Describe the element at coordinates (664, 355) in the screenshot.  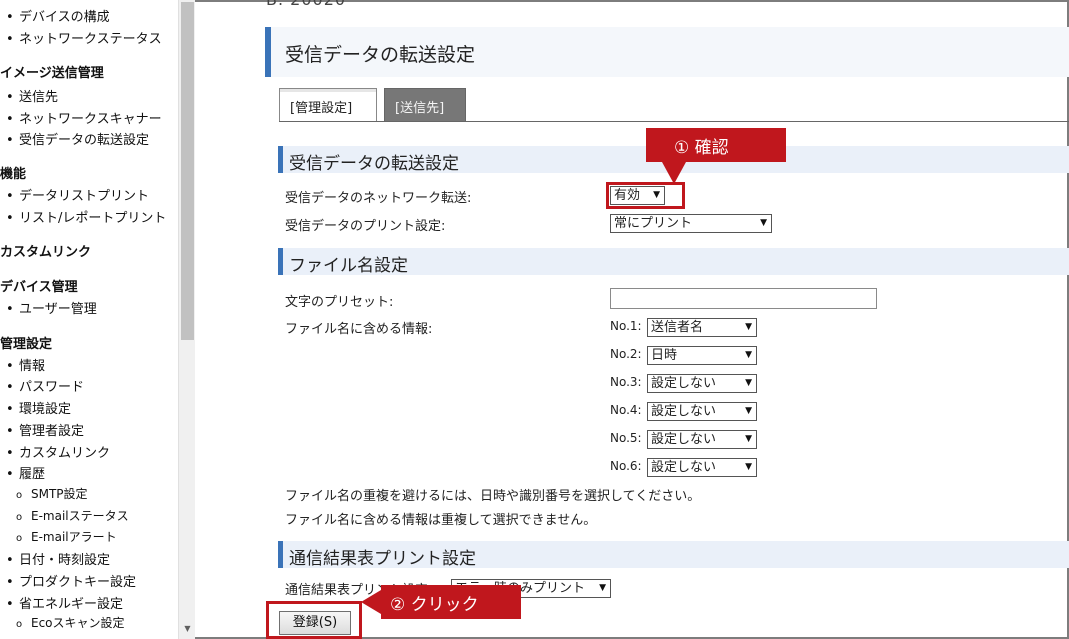
I see `select-value: 日時` at that location.